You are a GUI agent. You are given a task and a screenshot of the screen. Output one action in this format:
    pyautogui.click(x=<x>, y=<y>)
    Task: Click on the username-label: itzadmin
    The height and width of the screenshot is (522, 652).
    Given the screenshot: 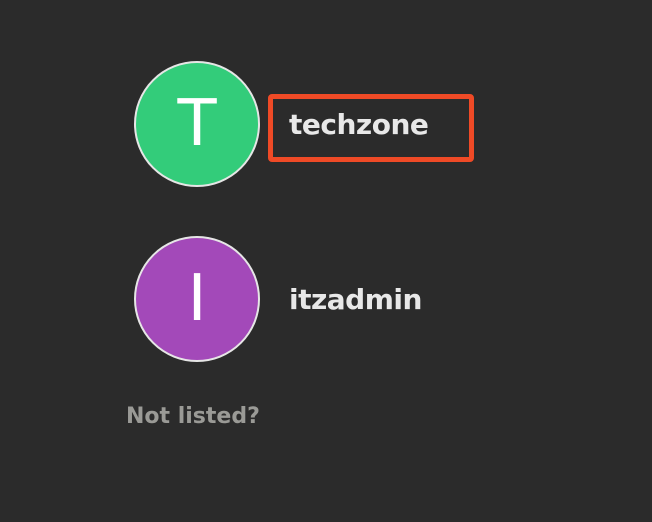 What is the action you would take?
    pyautogui.click(x=355, y=299)
    